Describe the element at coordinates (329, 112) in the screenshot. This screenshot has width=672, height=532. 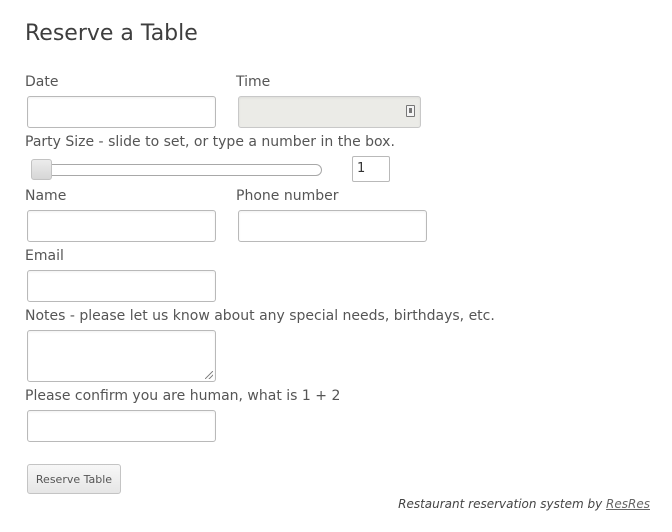
I see `time-field` at that location.